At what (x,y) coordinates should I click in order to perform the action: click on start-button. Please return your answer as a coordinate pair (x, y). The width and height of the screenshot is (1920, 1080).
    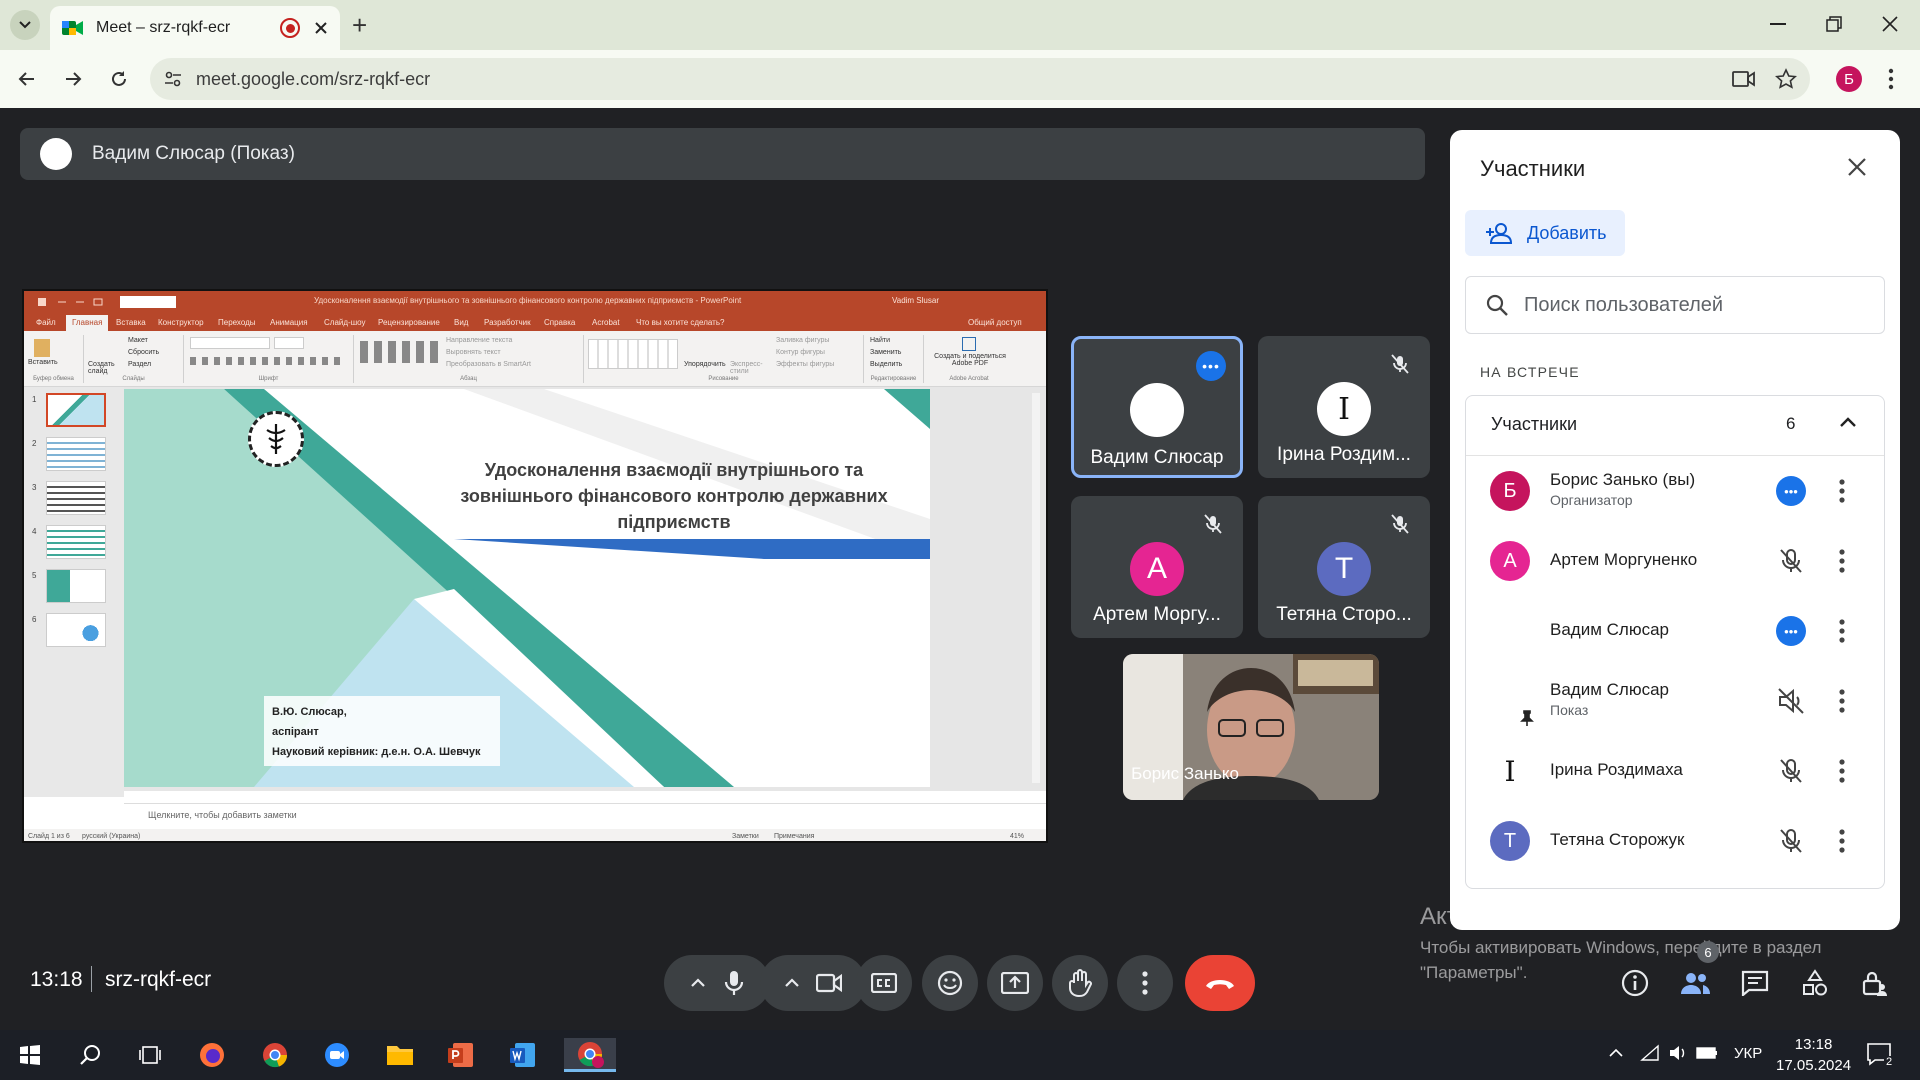
    Looking at the image, I should click on (30, 1055).